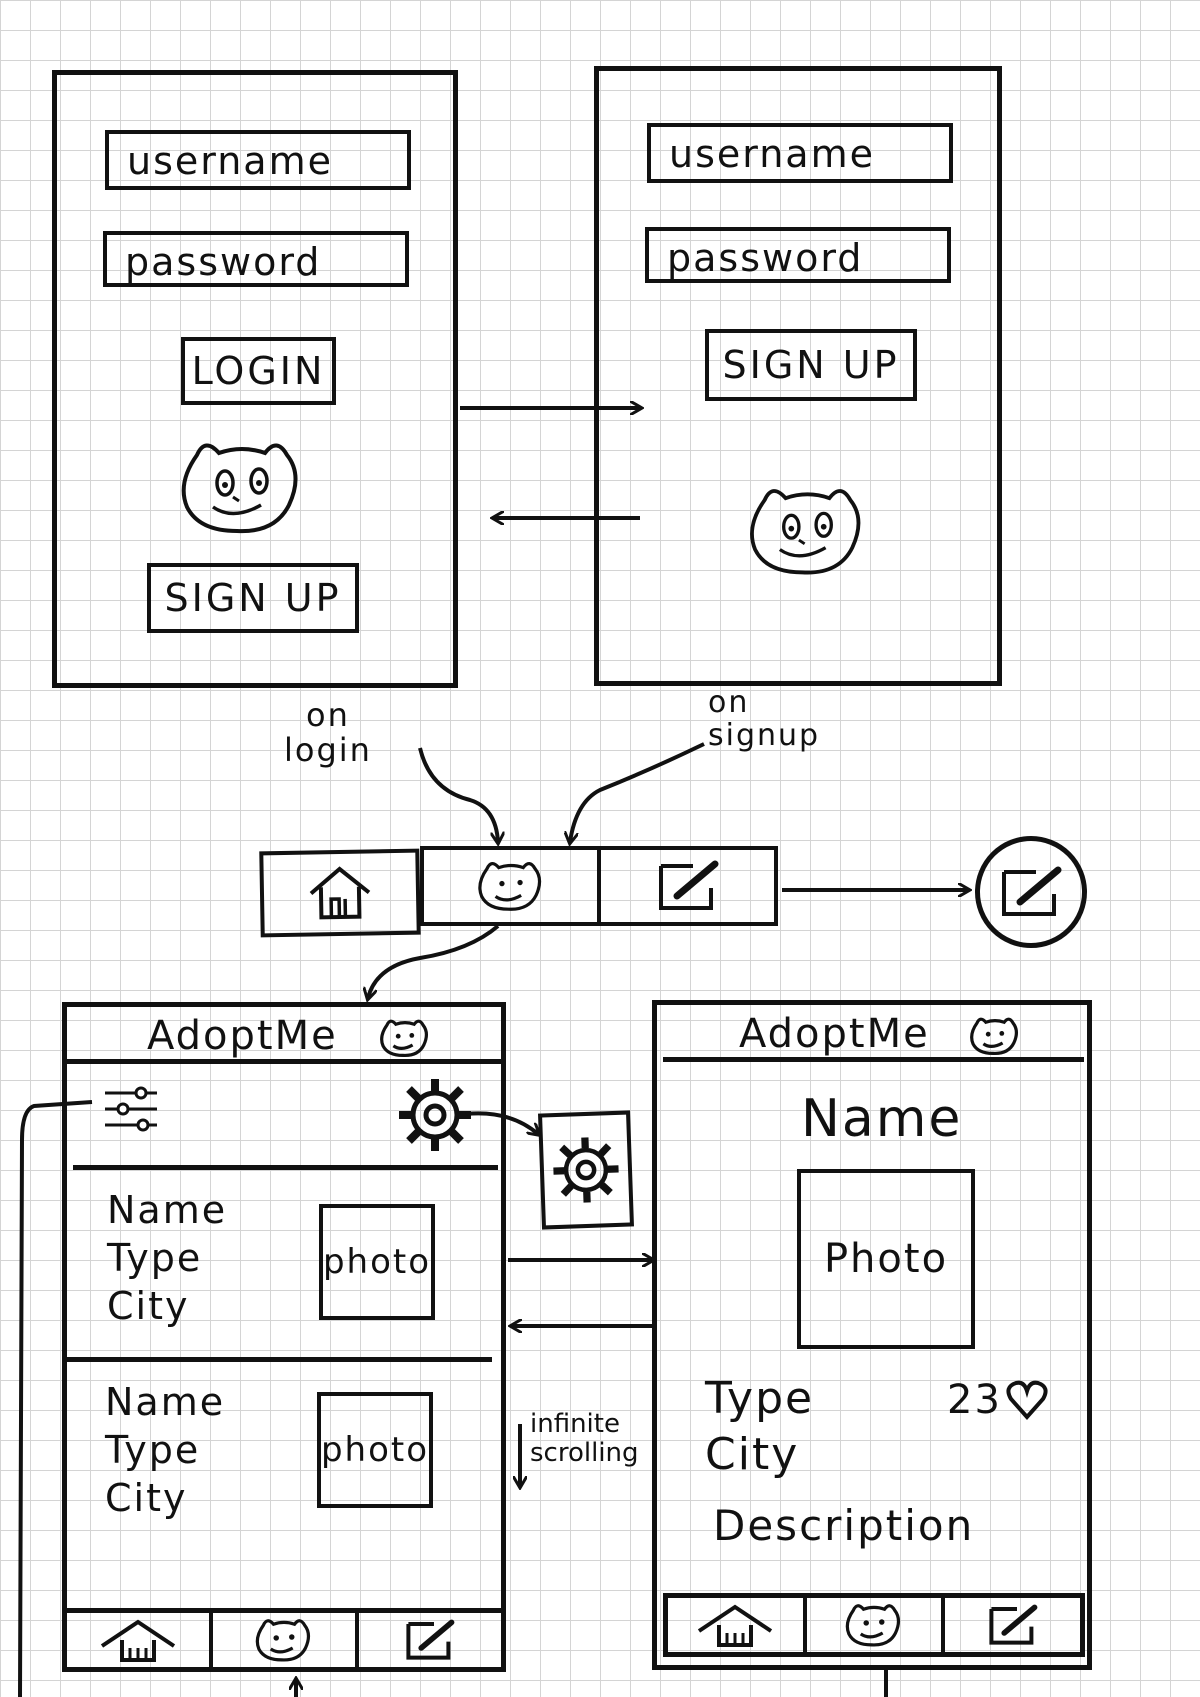 The height and width of the screenshot is (1697, 1200). I want to click on settings-screen, so click(586, 1170).